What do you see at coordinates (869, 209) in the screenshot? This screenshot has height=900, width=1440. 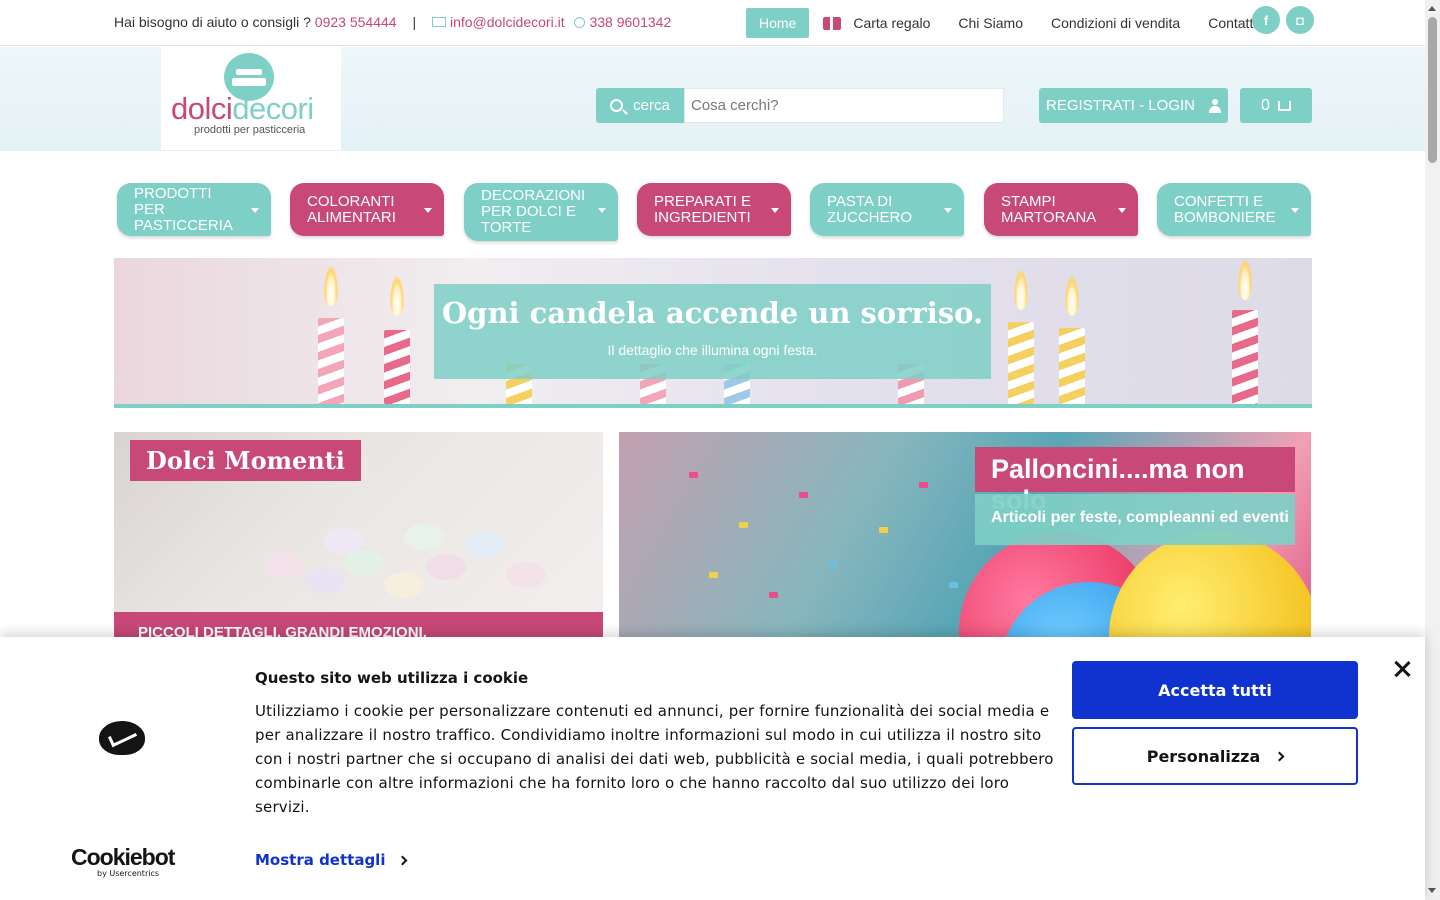 I see `category-label: PASTA DI ZUCCHERO` at bounding box center [869, 209].